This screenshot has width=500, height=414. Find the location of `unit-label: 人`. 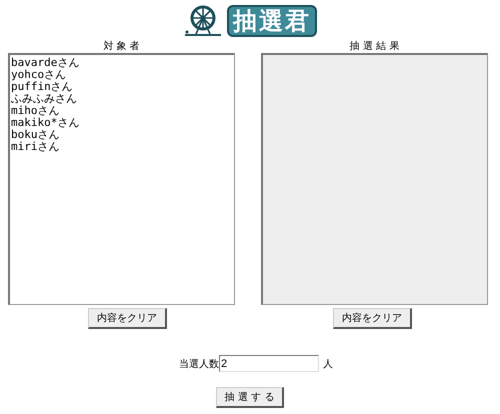

unit-label: 人 is located at coordinates (328, 364).